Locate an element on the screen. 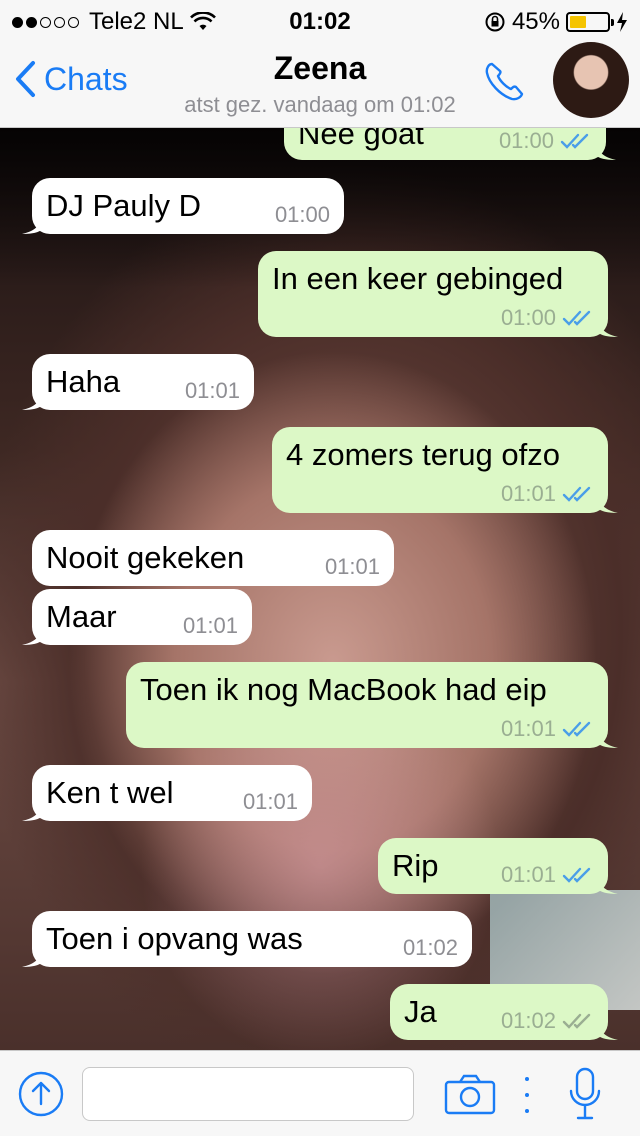  contact-avatar is located at coordinates (591, 80).